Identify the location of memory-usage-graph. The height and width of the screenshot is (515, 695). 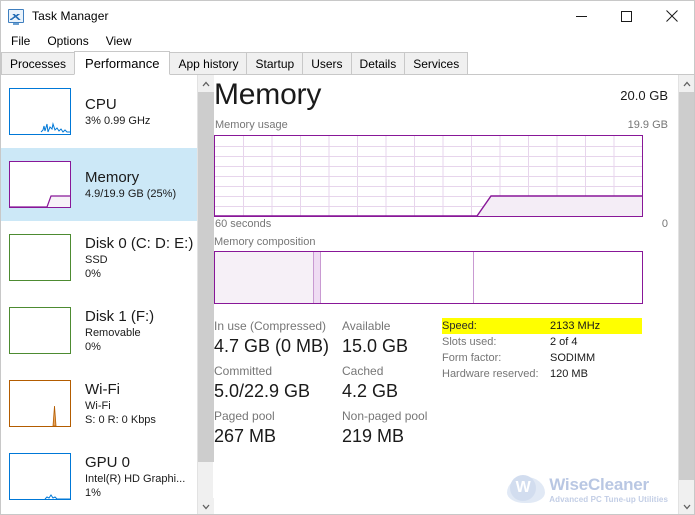
(428, 176).